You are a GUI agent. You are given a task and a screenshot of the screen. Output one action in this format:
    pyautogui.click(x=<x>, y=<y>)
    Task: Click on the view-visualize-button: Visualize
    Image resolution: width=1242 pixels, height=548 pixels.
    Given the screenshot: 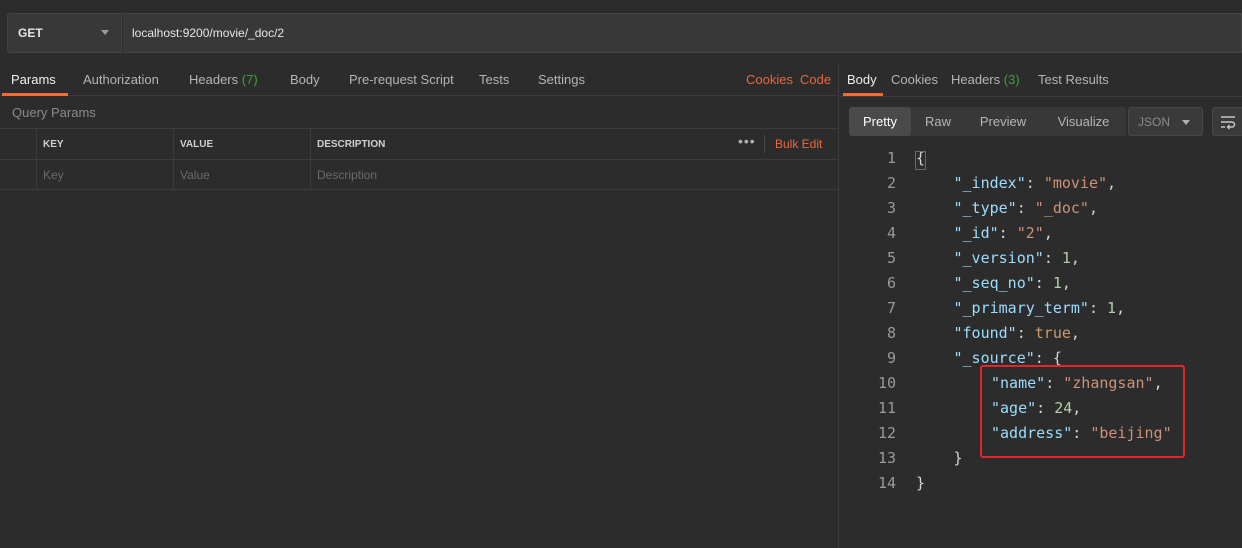 What is the action you would take?
    pyautogui.click(x=1083, y=121)
    